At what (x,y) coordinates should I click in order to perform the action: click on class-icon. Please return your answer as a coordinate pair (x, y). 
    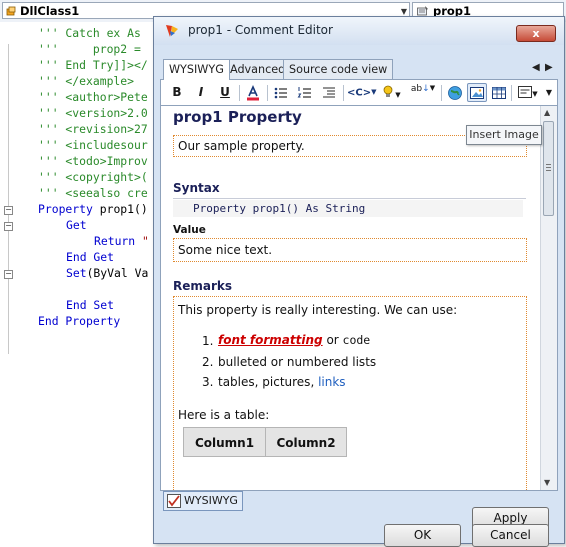
    Looking at the image, I should click on (11, 11).